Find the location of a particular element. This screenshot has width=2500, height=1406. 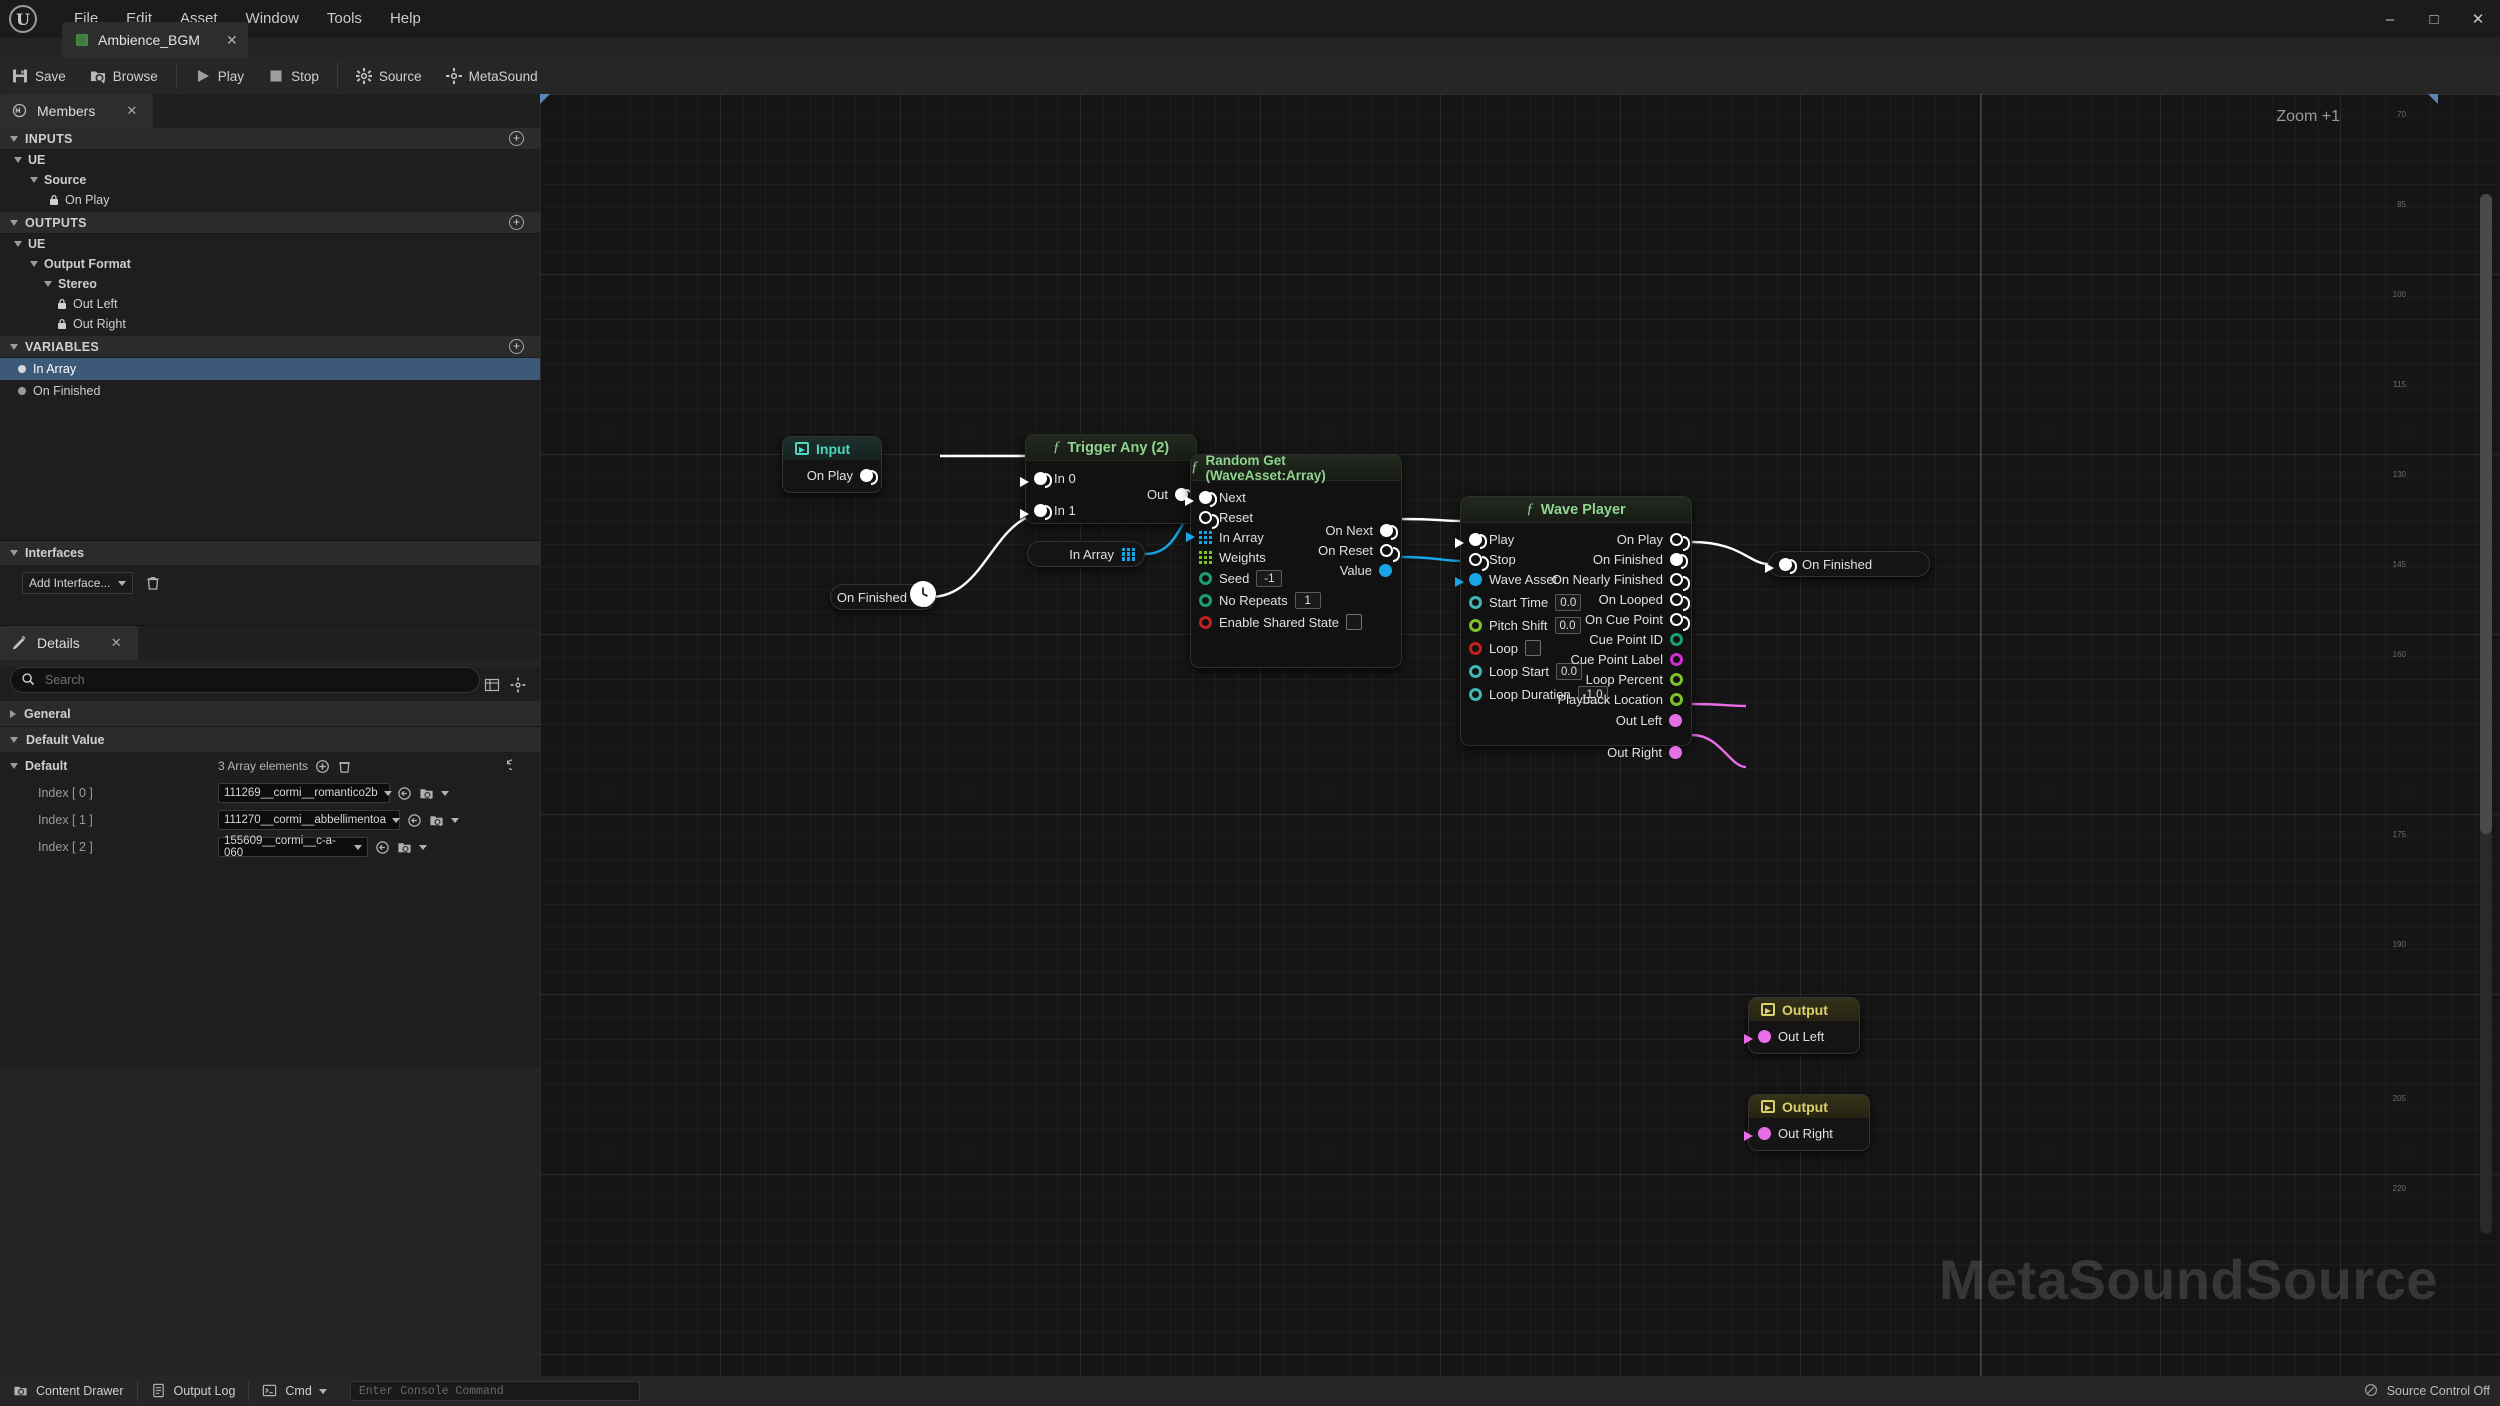

add-variable-button: + is located at coordinates (516, 346).